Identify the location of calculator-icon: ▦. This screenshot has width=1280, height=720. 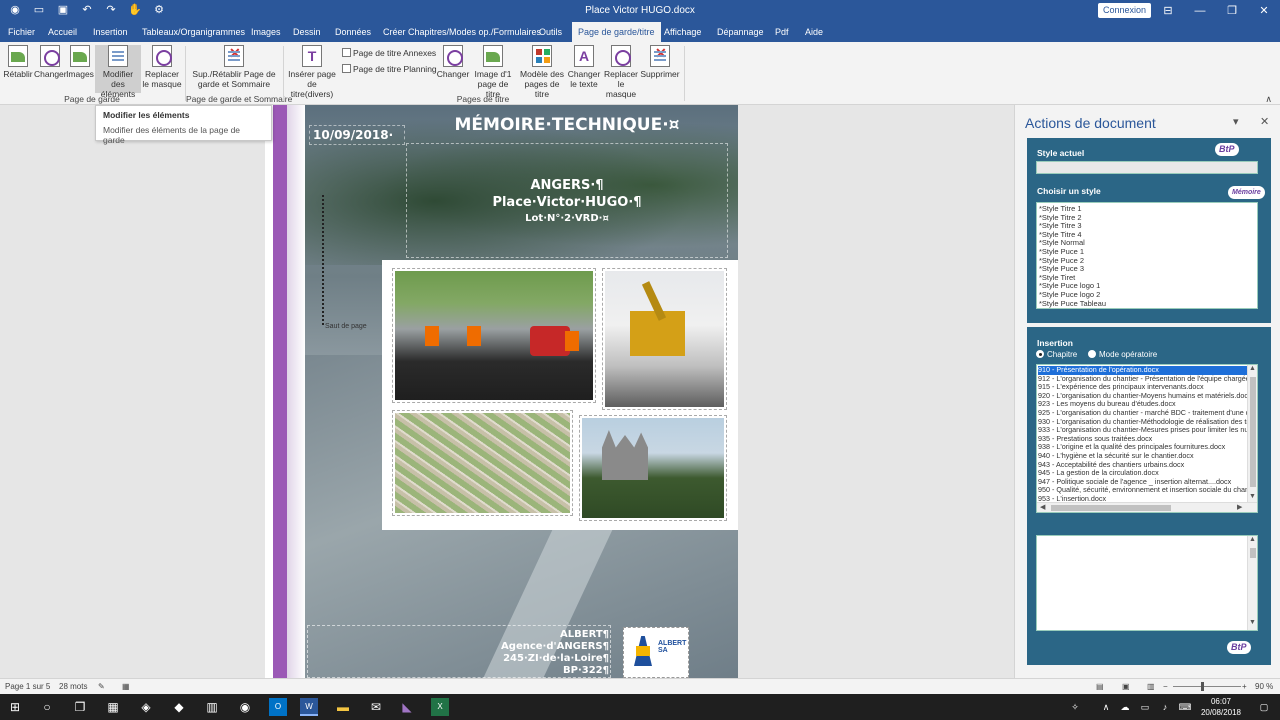
(113, 707).